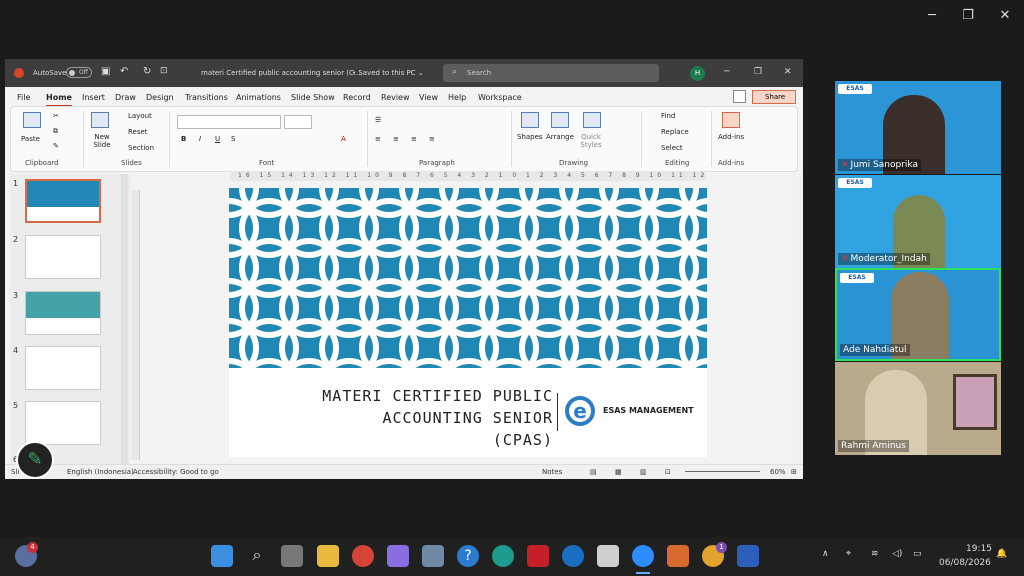 The width and height of the screenshot is (1024, 576). Describe the element at coordinates (56, 146) in the screenshot. I see `format-painter-icon: ✎` at that location.